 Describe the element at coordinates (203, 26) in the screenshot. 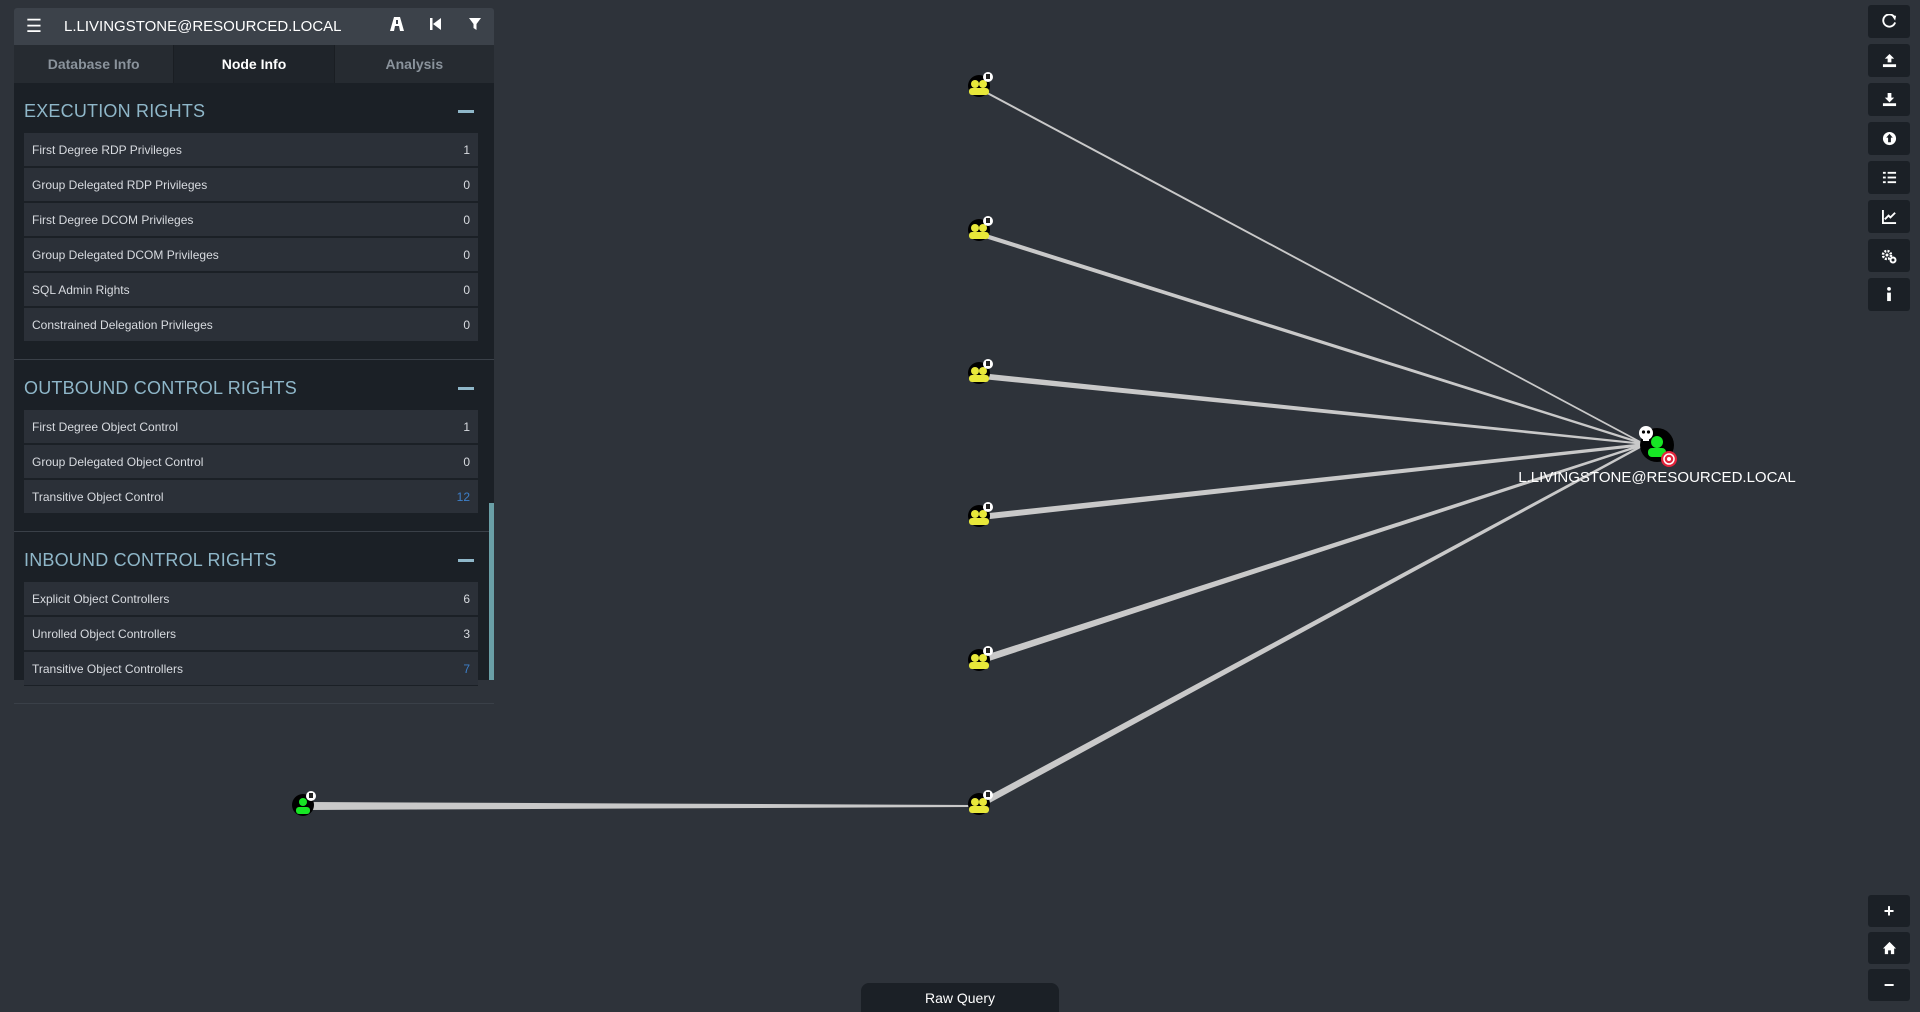

I see `selected-node-title: L.LIVINGSTONE@RESOURCED.LOCAL` at that location.